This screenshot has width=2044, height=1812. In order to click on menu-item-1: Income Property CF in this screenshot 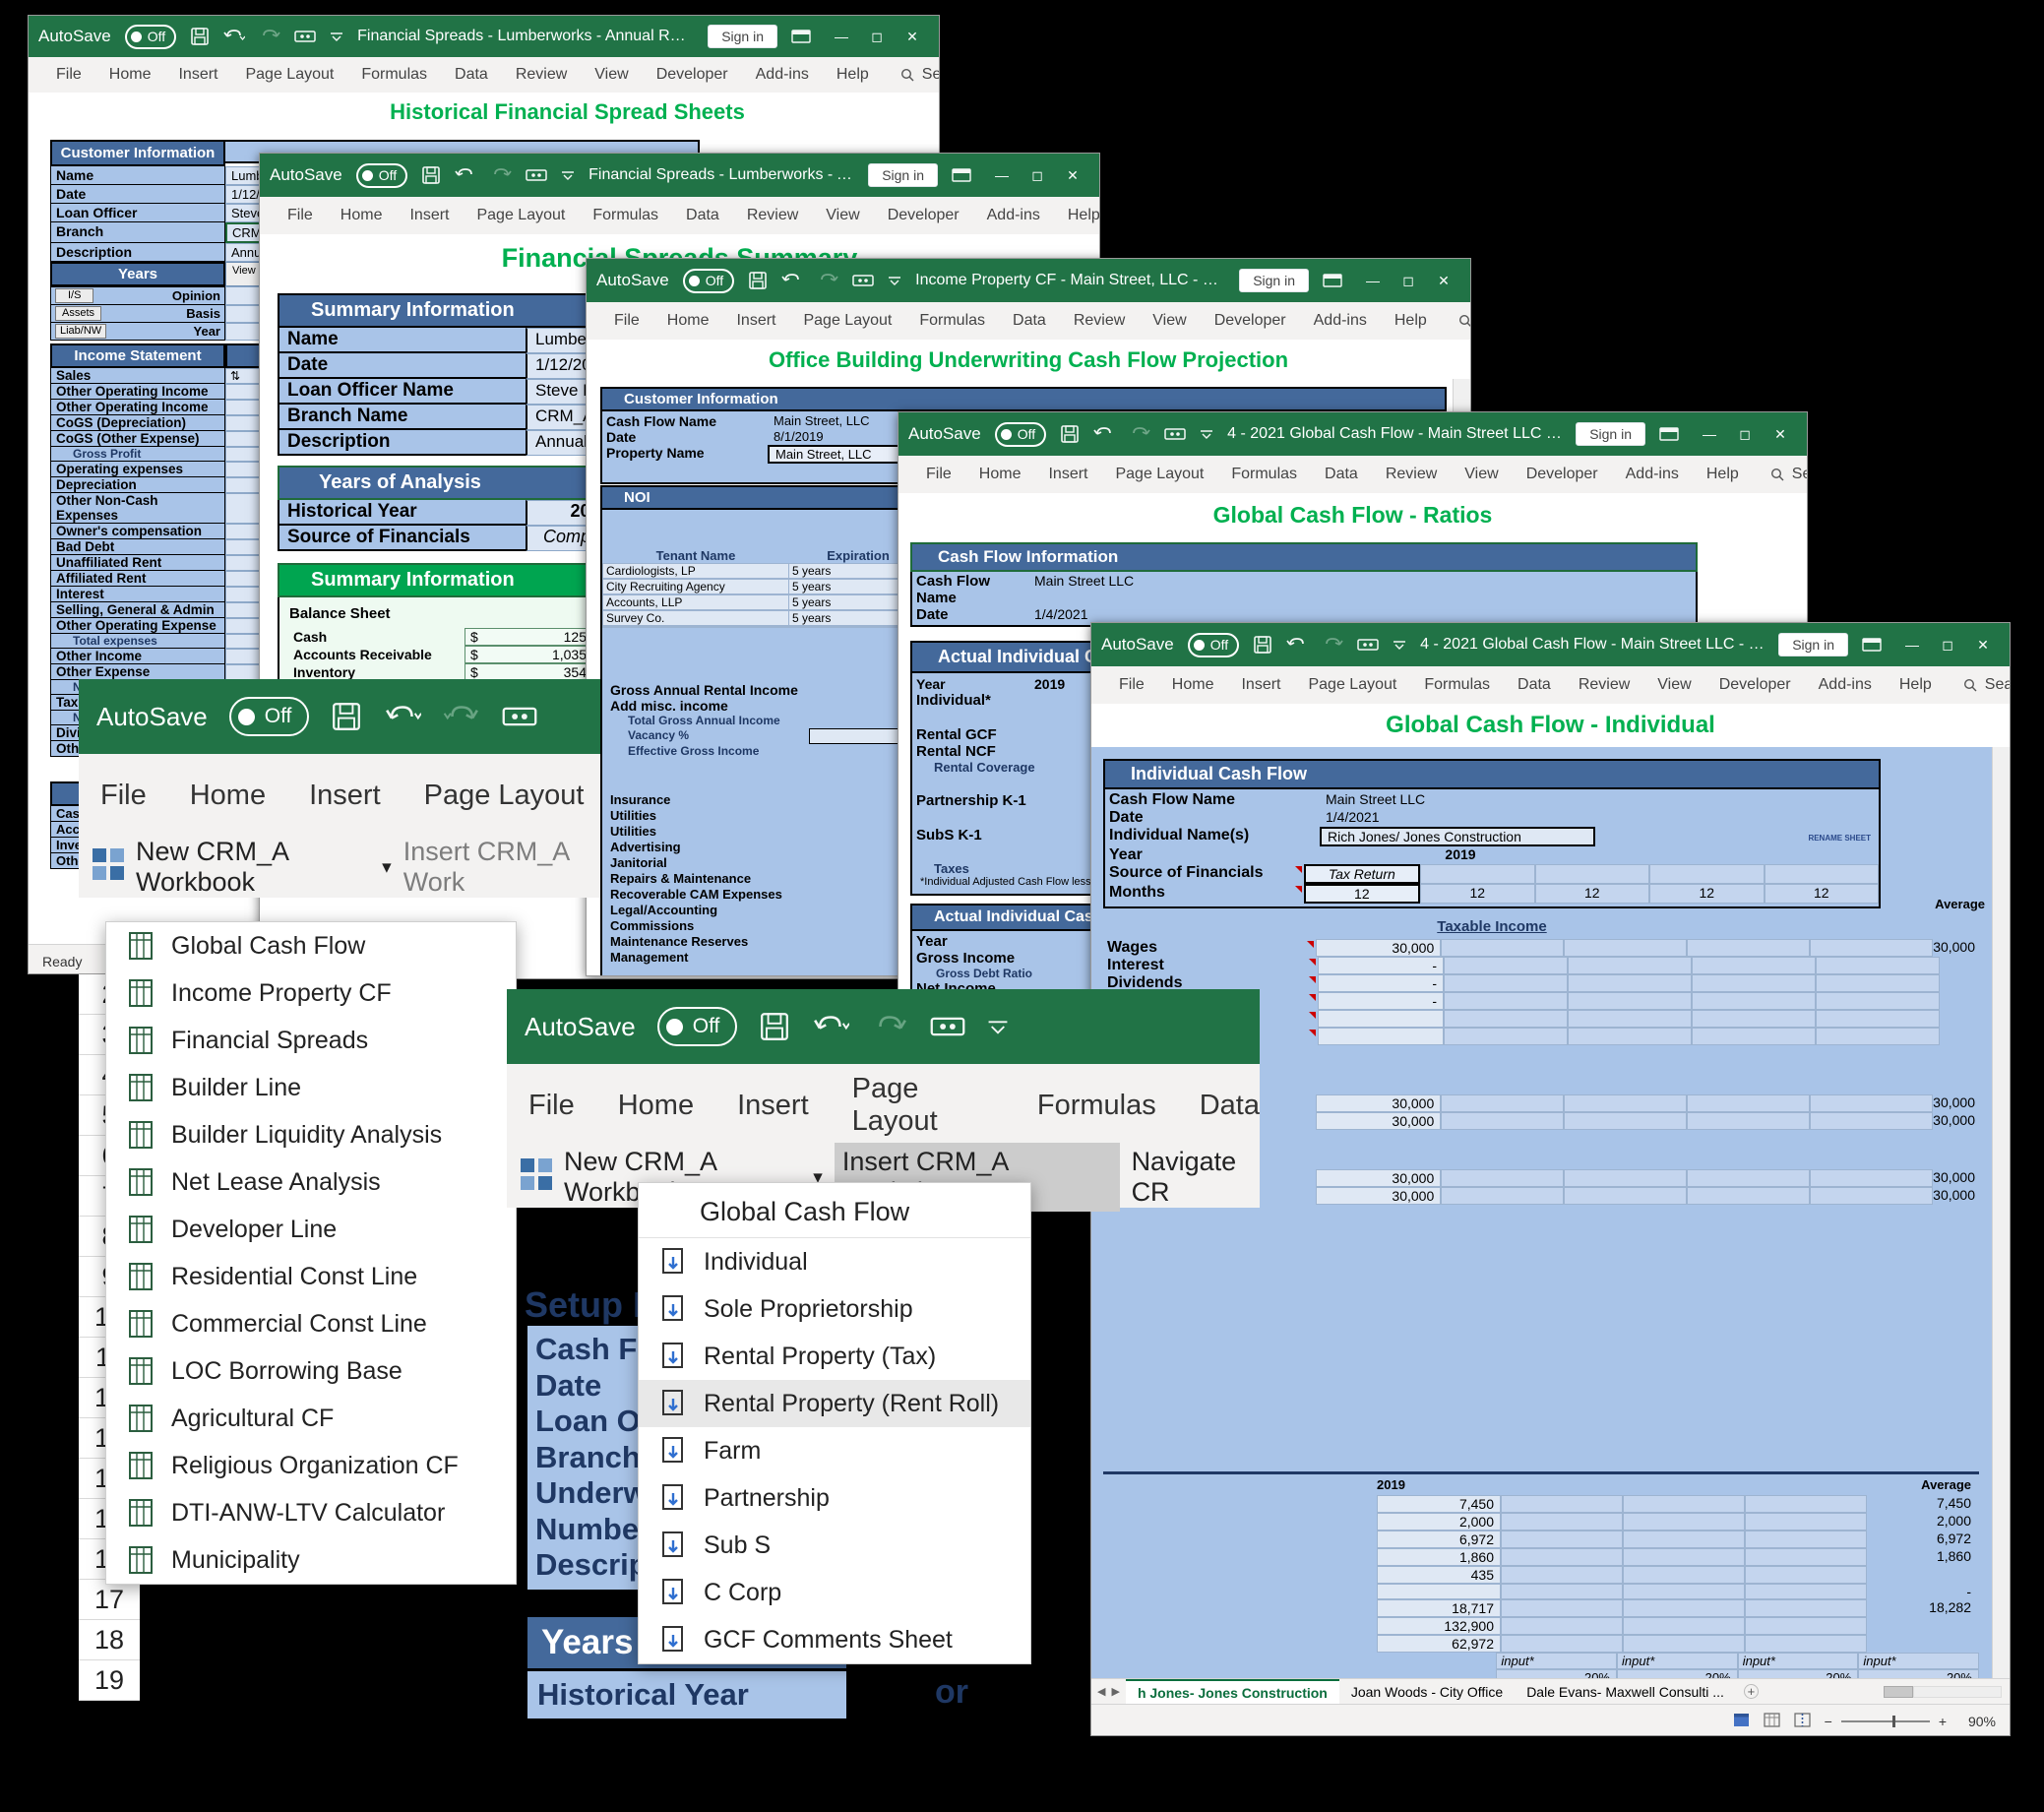, I will do `click(311, 993)`.